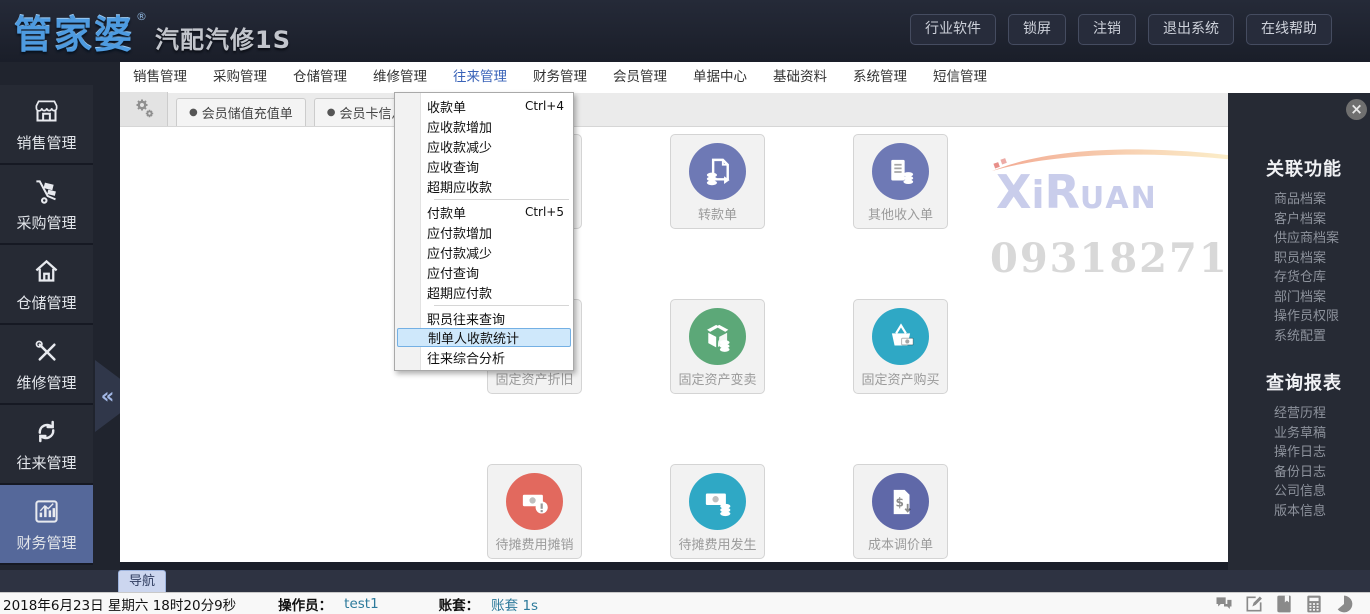 Image resolution: width=1370 pixels, height=614 pixels. What do you see at coordinates (880, 77) in the screenshot?
I see `menubar-item: 系统管理` at bounding box center [880, 77].